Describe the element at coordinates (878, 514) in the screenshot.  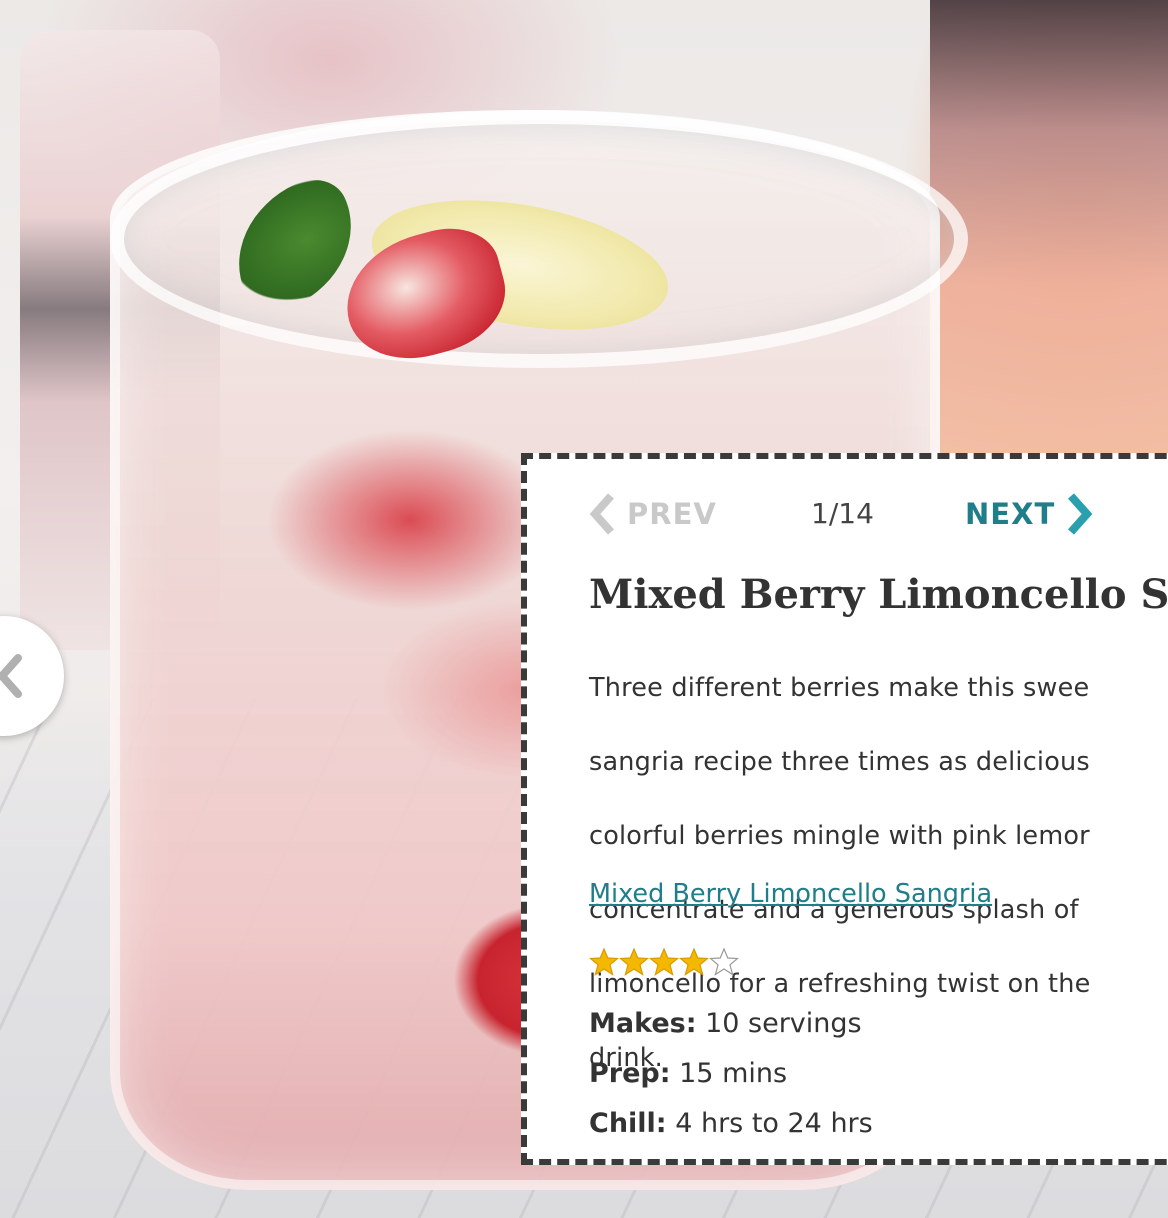
I see `pager: PREV 1/14 NEXT` at that location.